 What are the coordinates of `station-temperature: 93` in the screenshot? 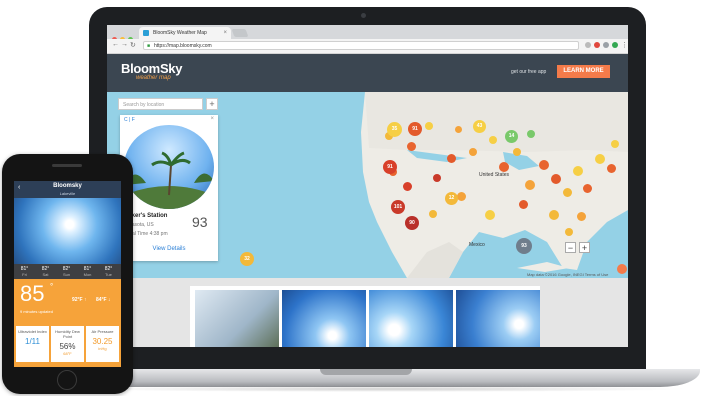 It's located at (200, 222).